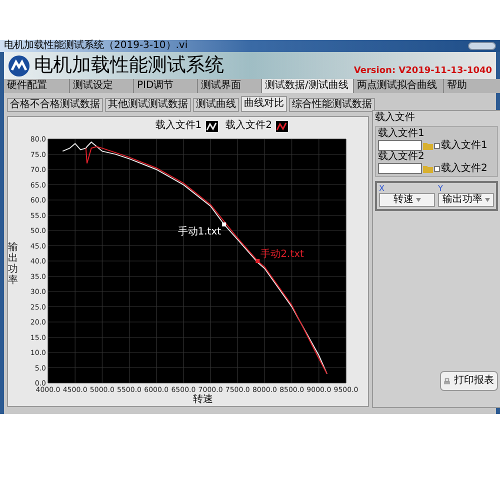  I want to click on window-controls-icon, so click(482, 46).